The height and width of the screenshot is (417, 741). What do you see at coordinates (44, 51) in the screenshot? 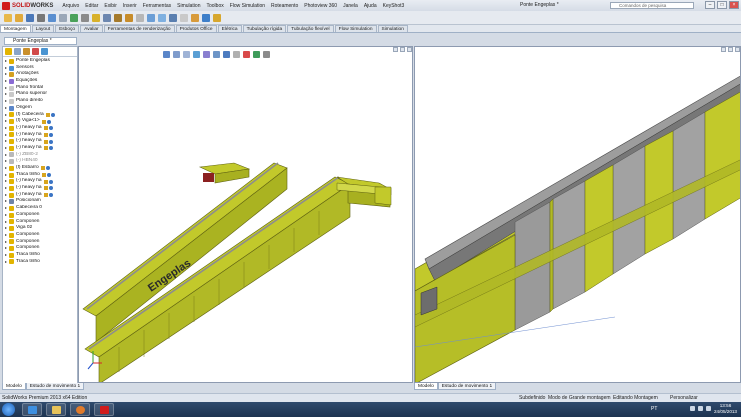
I see `display-manager-tab-icon` at bounding box center [44, 51].